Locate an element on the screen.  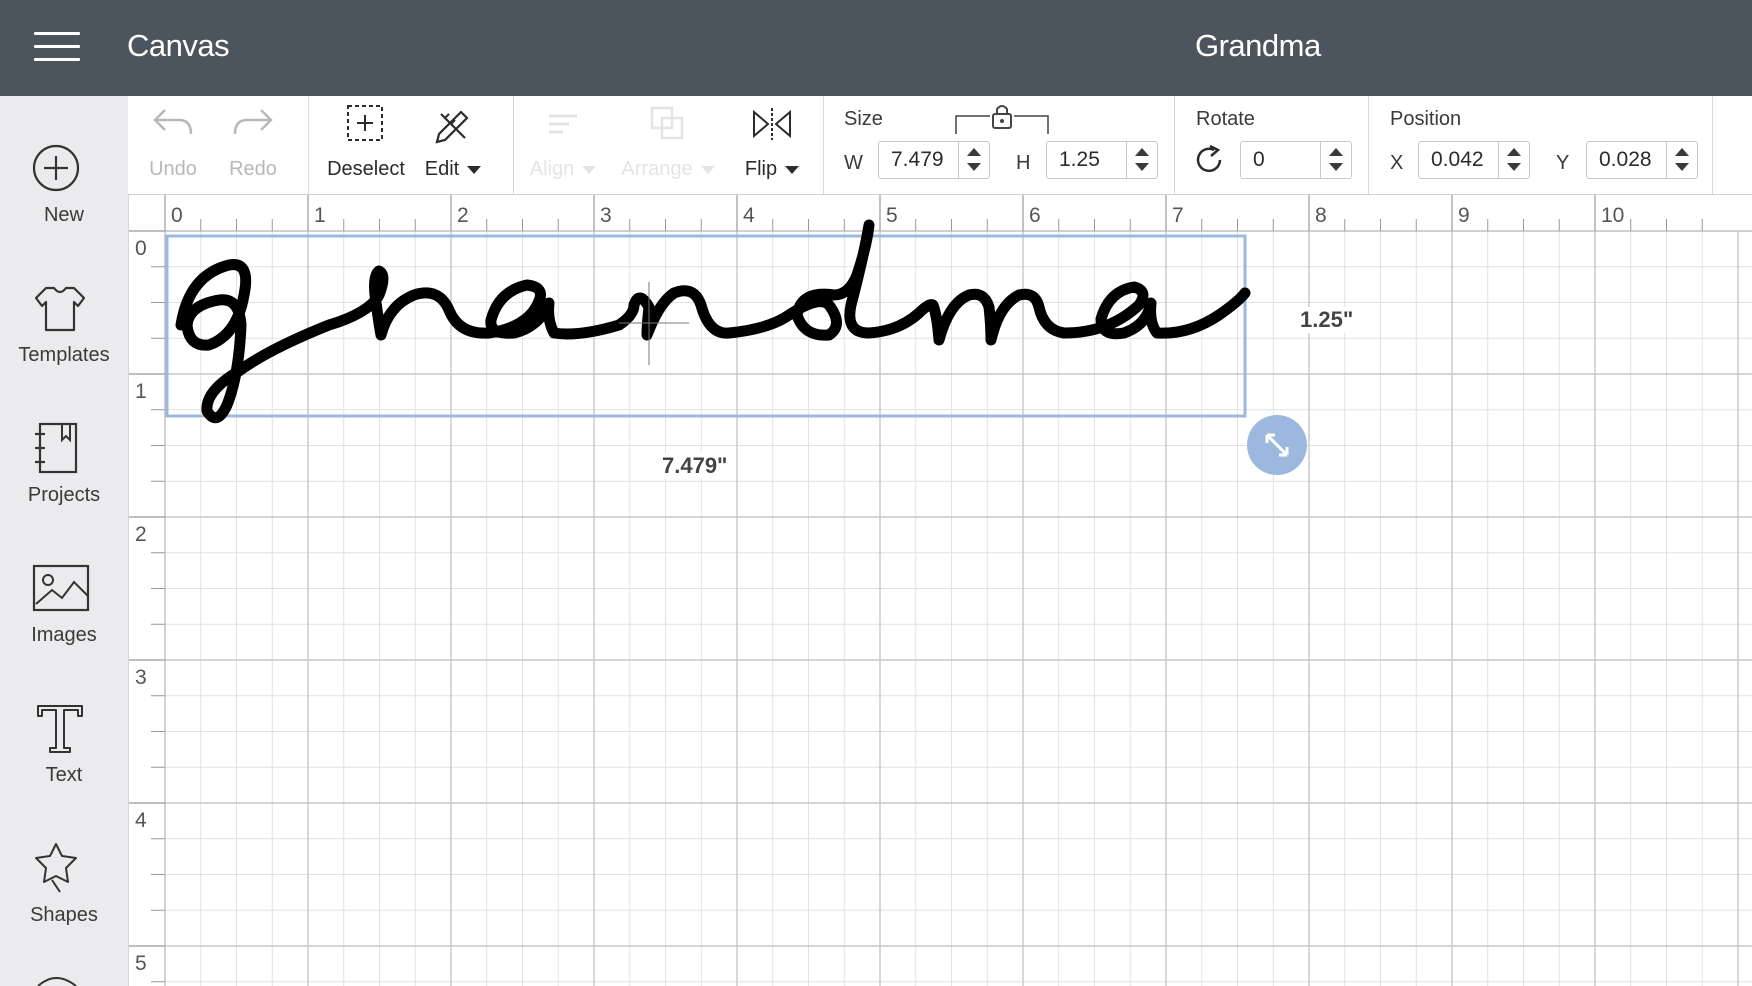
rotate-increase-arrow is located at coordinates (1336, 152).